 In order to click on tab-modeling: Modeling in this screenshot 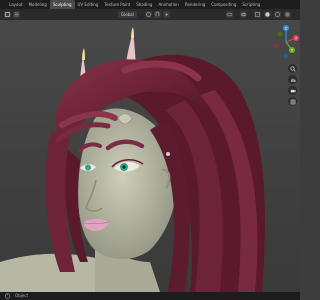, I will do `click(38, 4)`.